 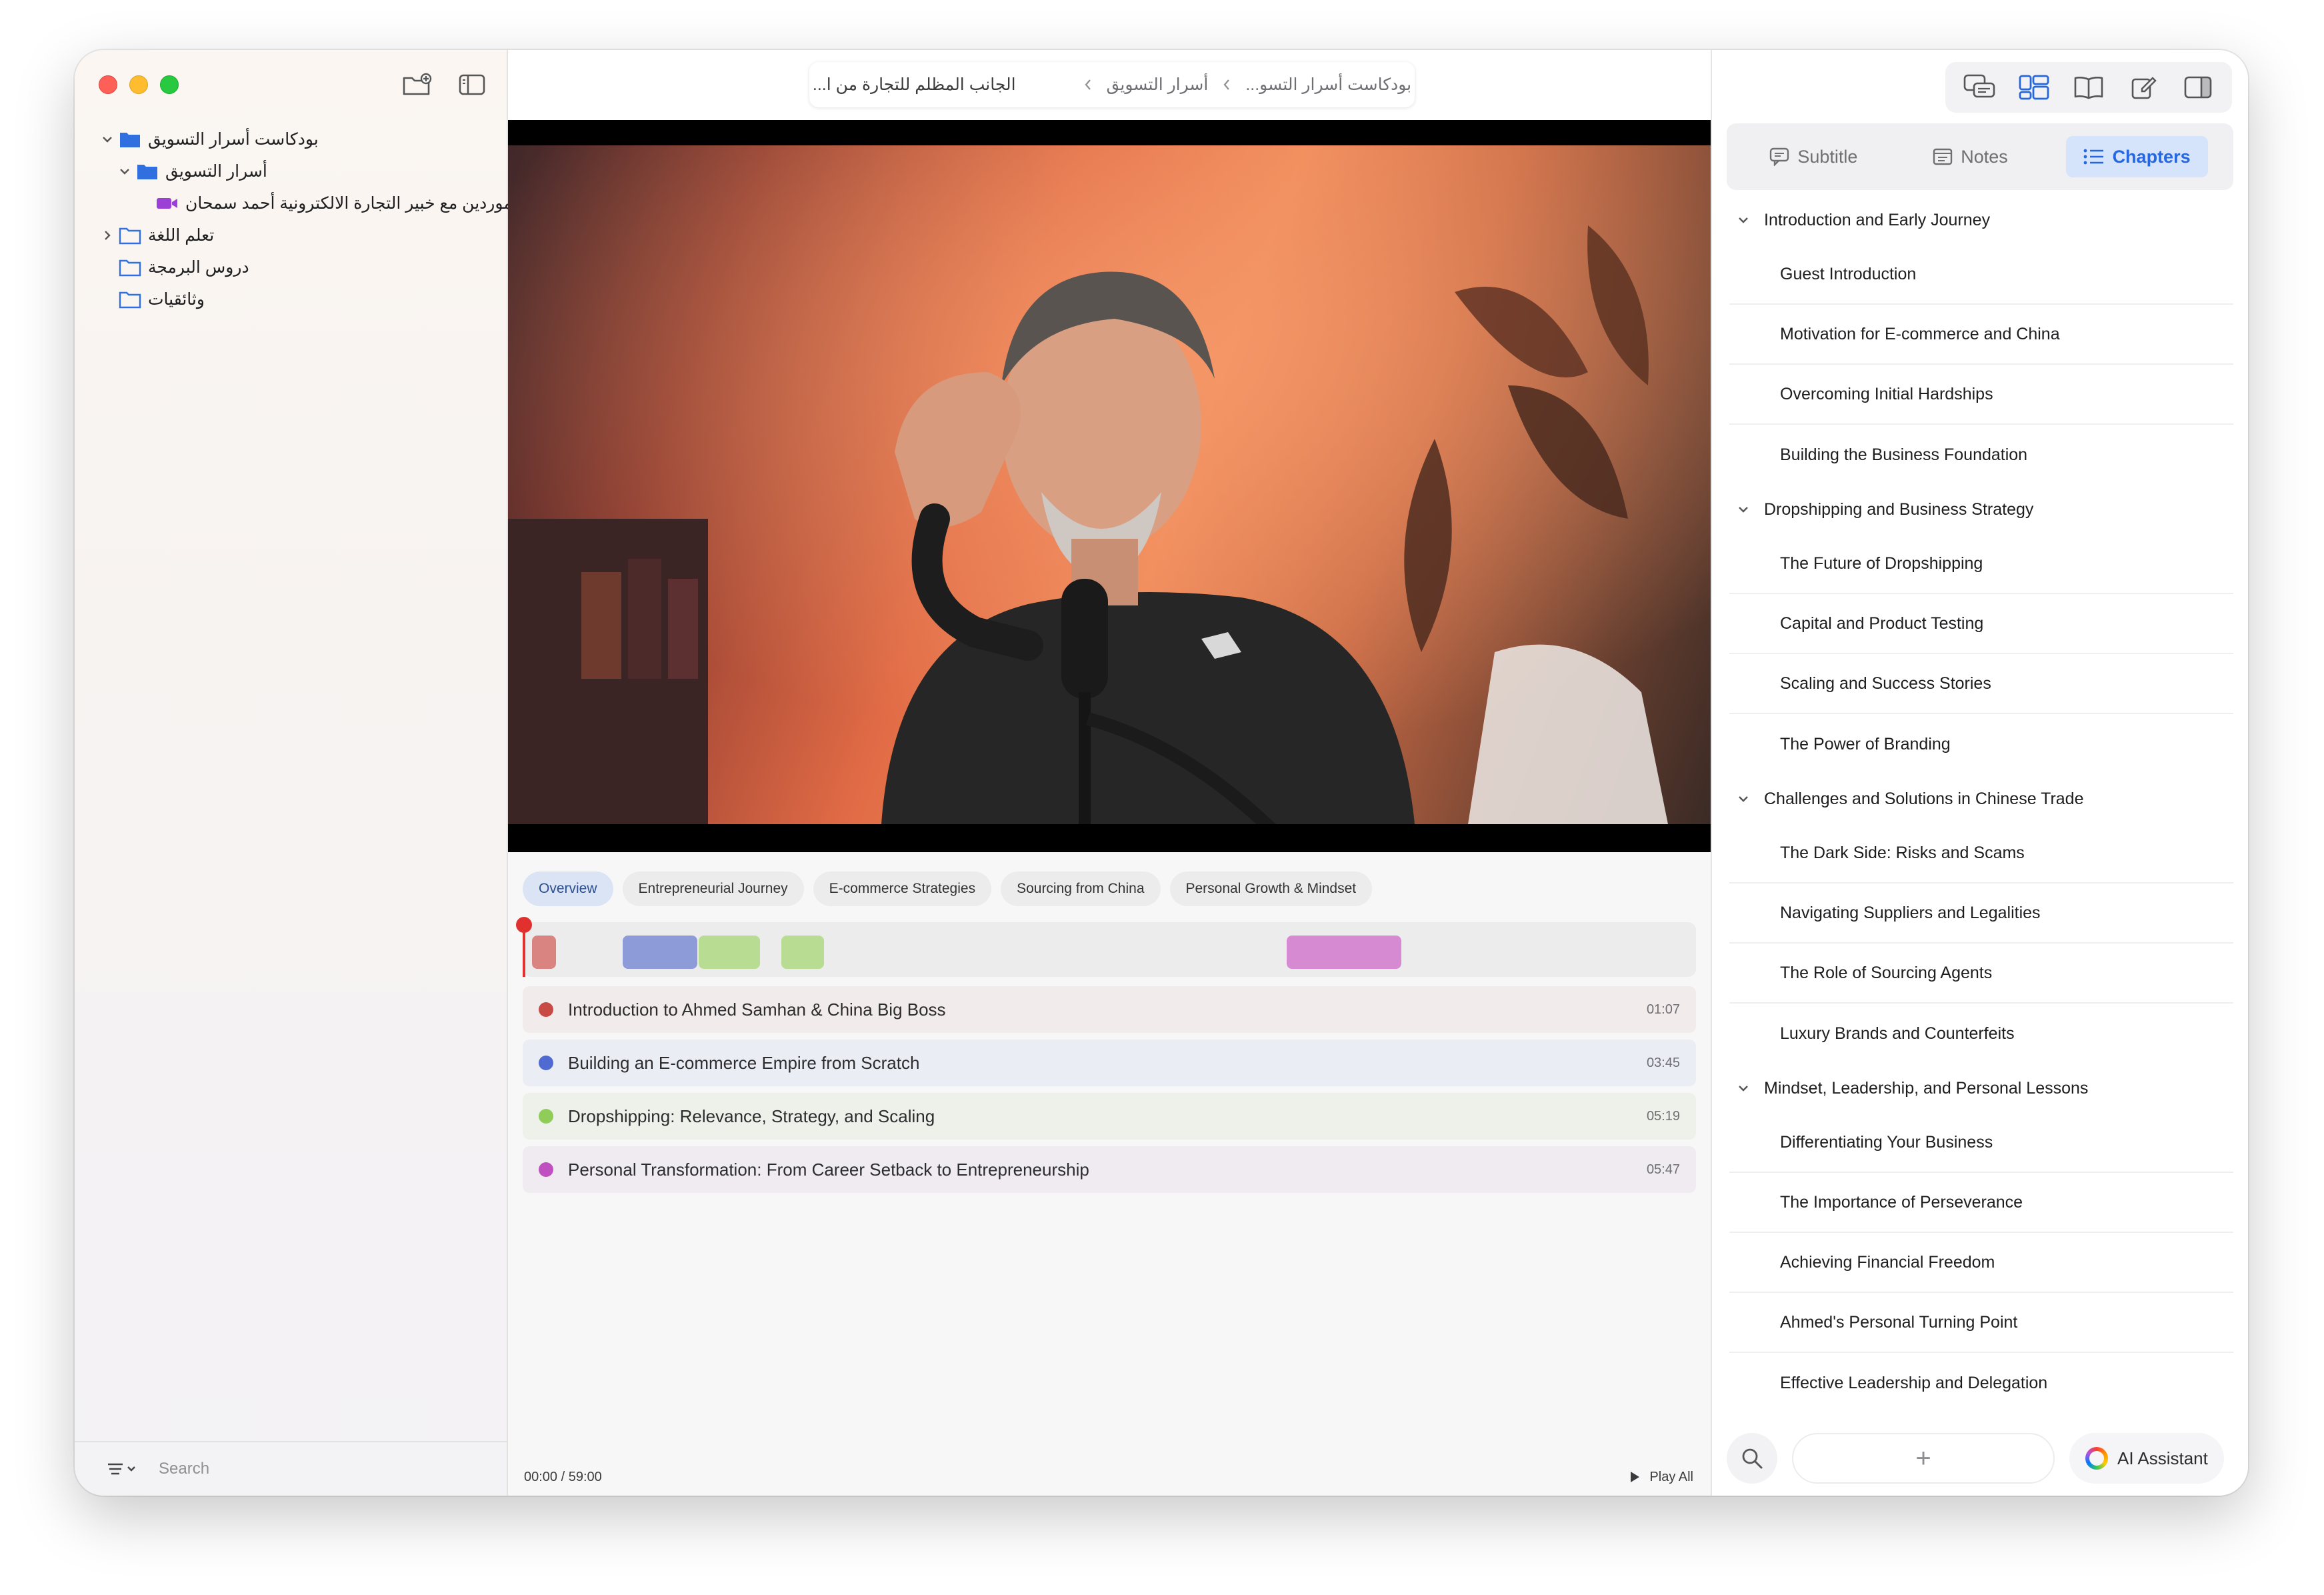 I want to click on right-panel-tabs: Subtitle Notes Chapters, so click(x=1980, y=156).